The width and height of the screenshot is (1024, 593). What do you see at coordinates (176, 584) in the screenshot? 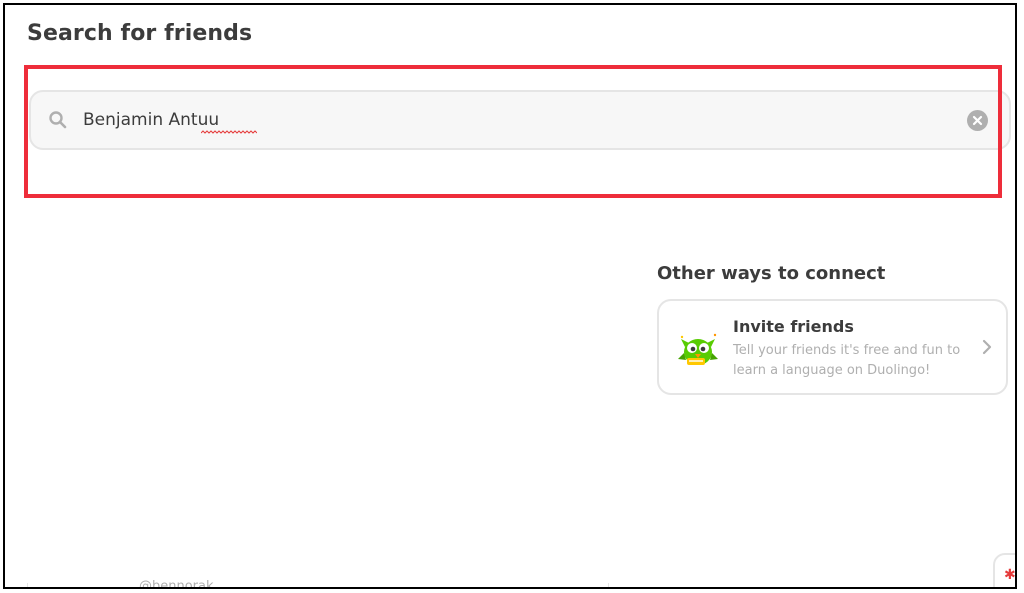
I see `result-username: @bennorak` at bounding box center [176, 584].